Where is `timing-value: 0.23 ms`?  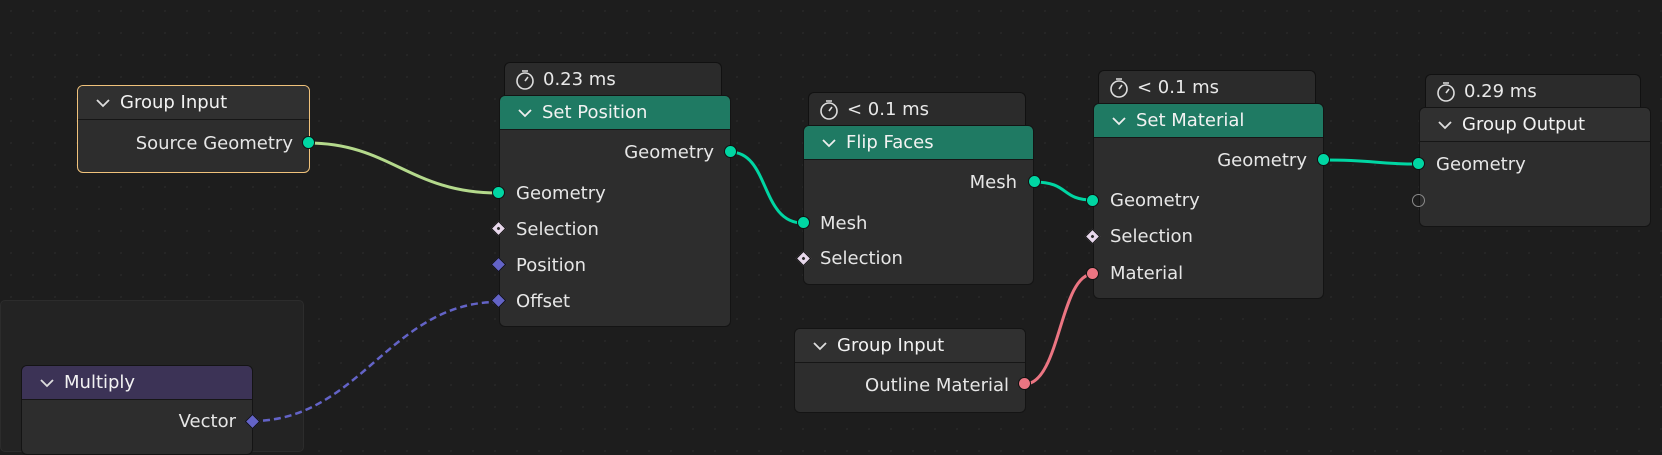
timing-value: 0.23 ms is located at coordinates (579, 79).